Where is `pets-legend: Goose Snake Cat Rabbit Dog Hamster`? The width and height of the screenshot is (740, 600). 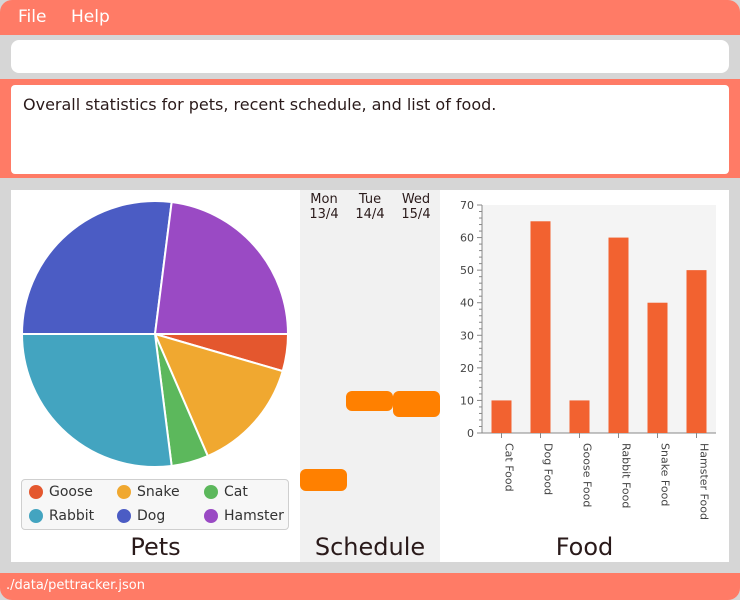 pets-legend: Goose Snake Cat Rabbit Dog Hamster is located at coordinates (155, 504).